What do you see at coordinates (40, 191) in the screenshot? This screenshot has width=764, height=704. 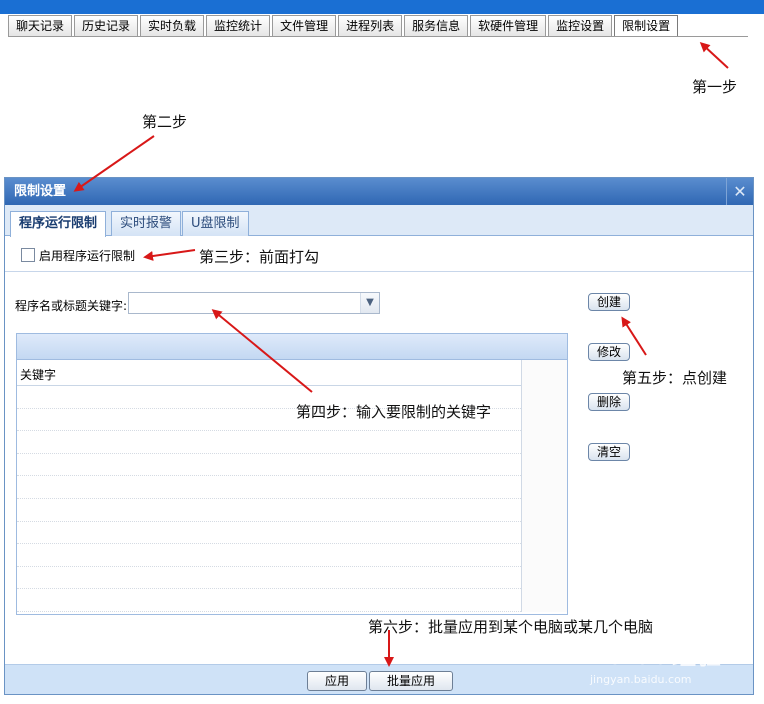 I see `dialog-title-text: 限制设置` at bounding box center [40, 191].